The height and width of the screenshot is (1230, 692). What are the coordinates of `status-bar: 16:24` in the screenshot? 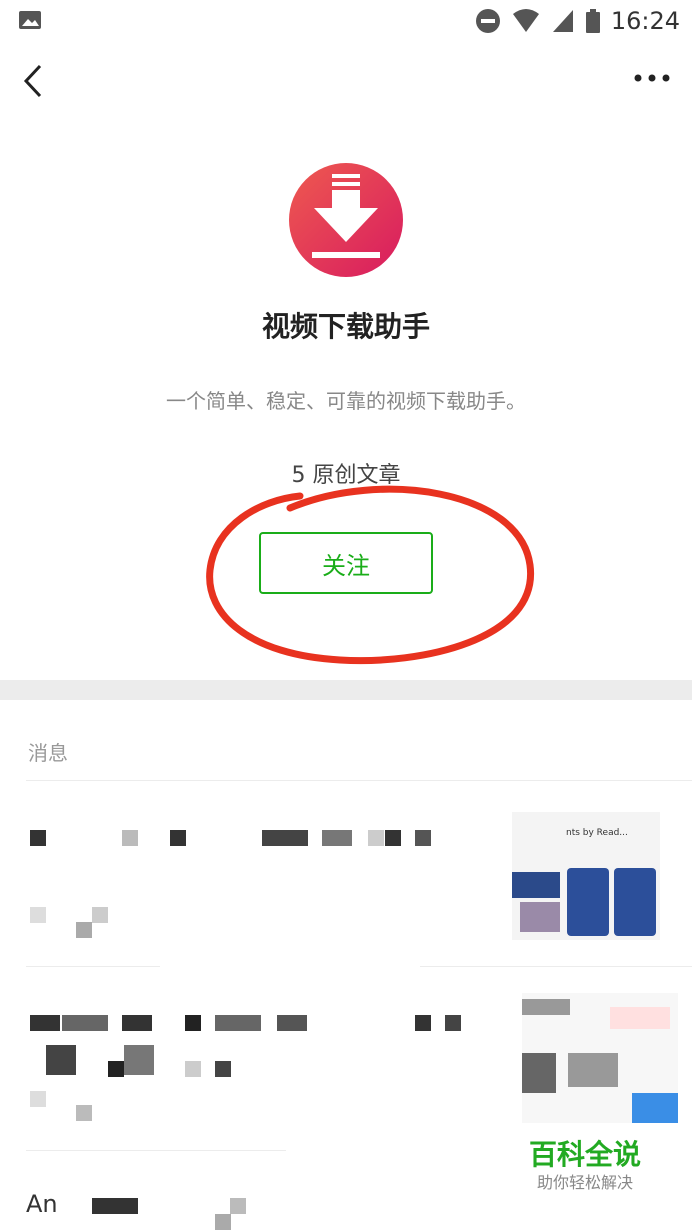 It's located at (346, 21).